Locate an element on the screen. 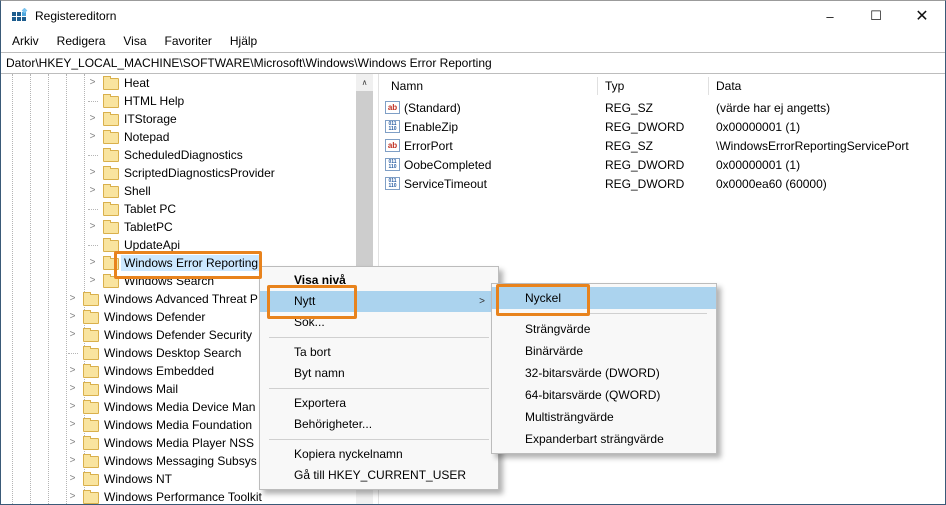 The image size is (946, 505). title-bar: Registereditorn – ☐ ✕ is located at coordinates (473, 16).